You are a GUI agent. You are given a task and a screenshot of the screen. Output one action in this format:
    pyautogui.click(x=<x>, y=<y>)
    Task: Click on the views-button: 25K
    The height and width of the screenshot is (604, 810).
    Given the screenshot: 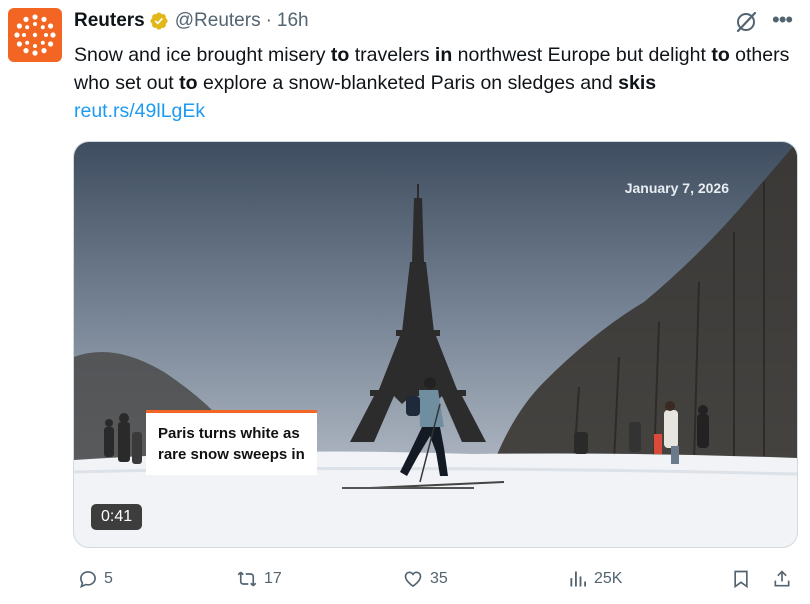 What is the action you would take?
    pyautogui.click(x=595, y=579)
    